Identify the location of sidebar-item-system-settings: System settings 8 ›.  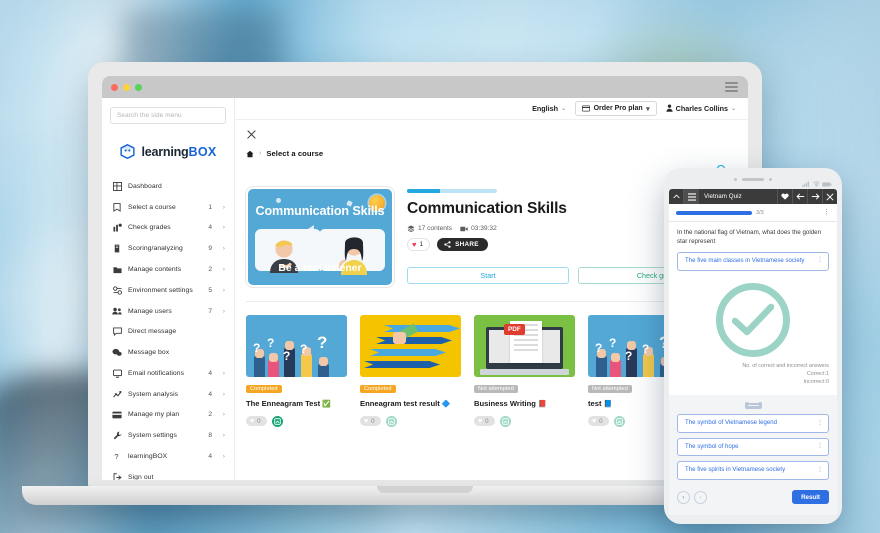
(168, 435).